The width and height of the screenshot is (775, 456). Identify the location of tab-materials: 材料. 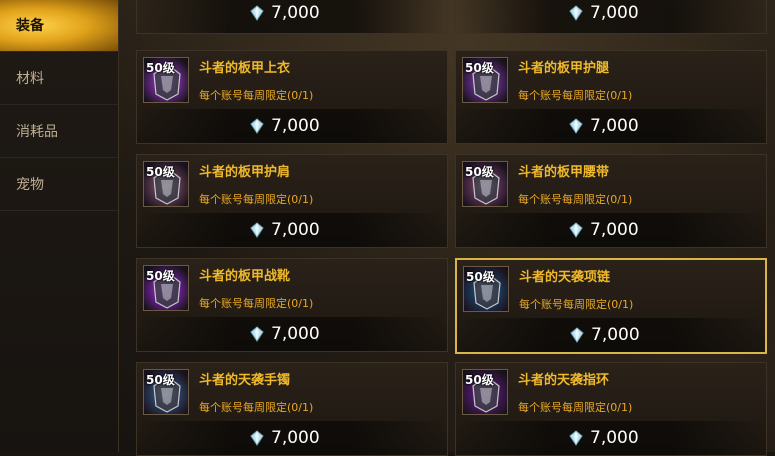
(59, 79).